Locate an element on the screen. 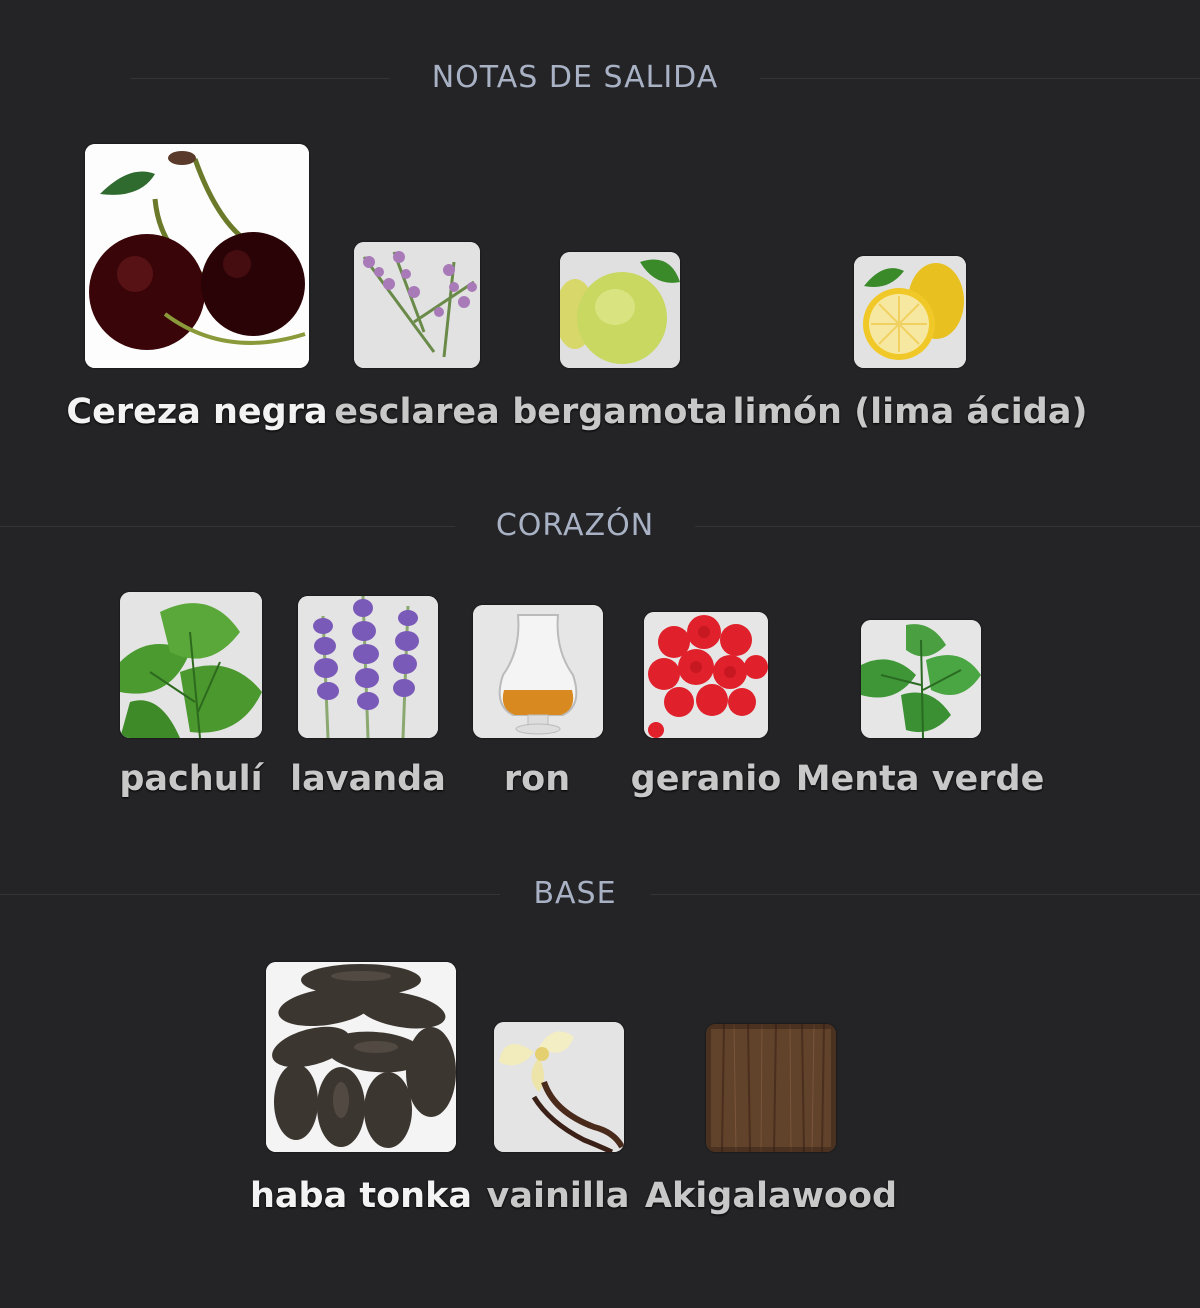 The width and height of the screenshot is (1200, 1308). rum-glass-icon is located at coordinates (538, 671).